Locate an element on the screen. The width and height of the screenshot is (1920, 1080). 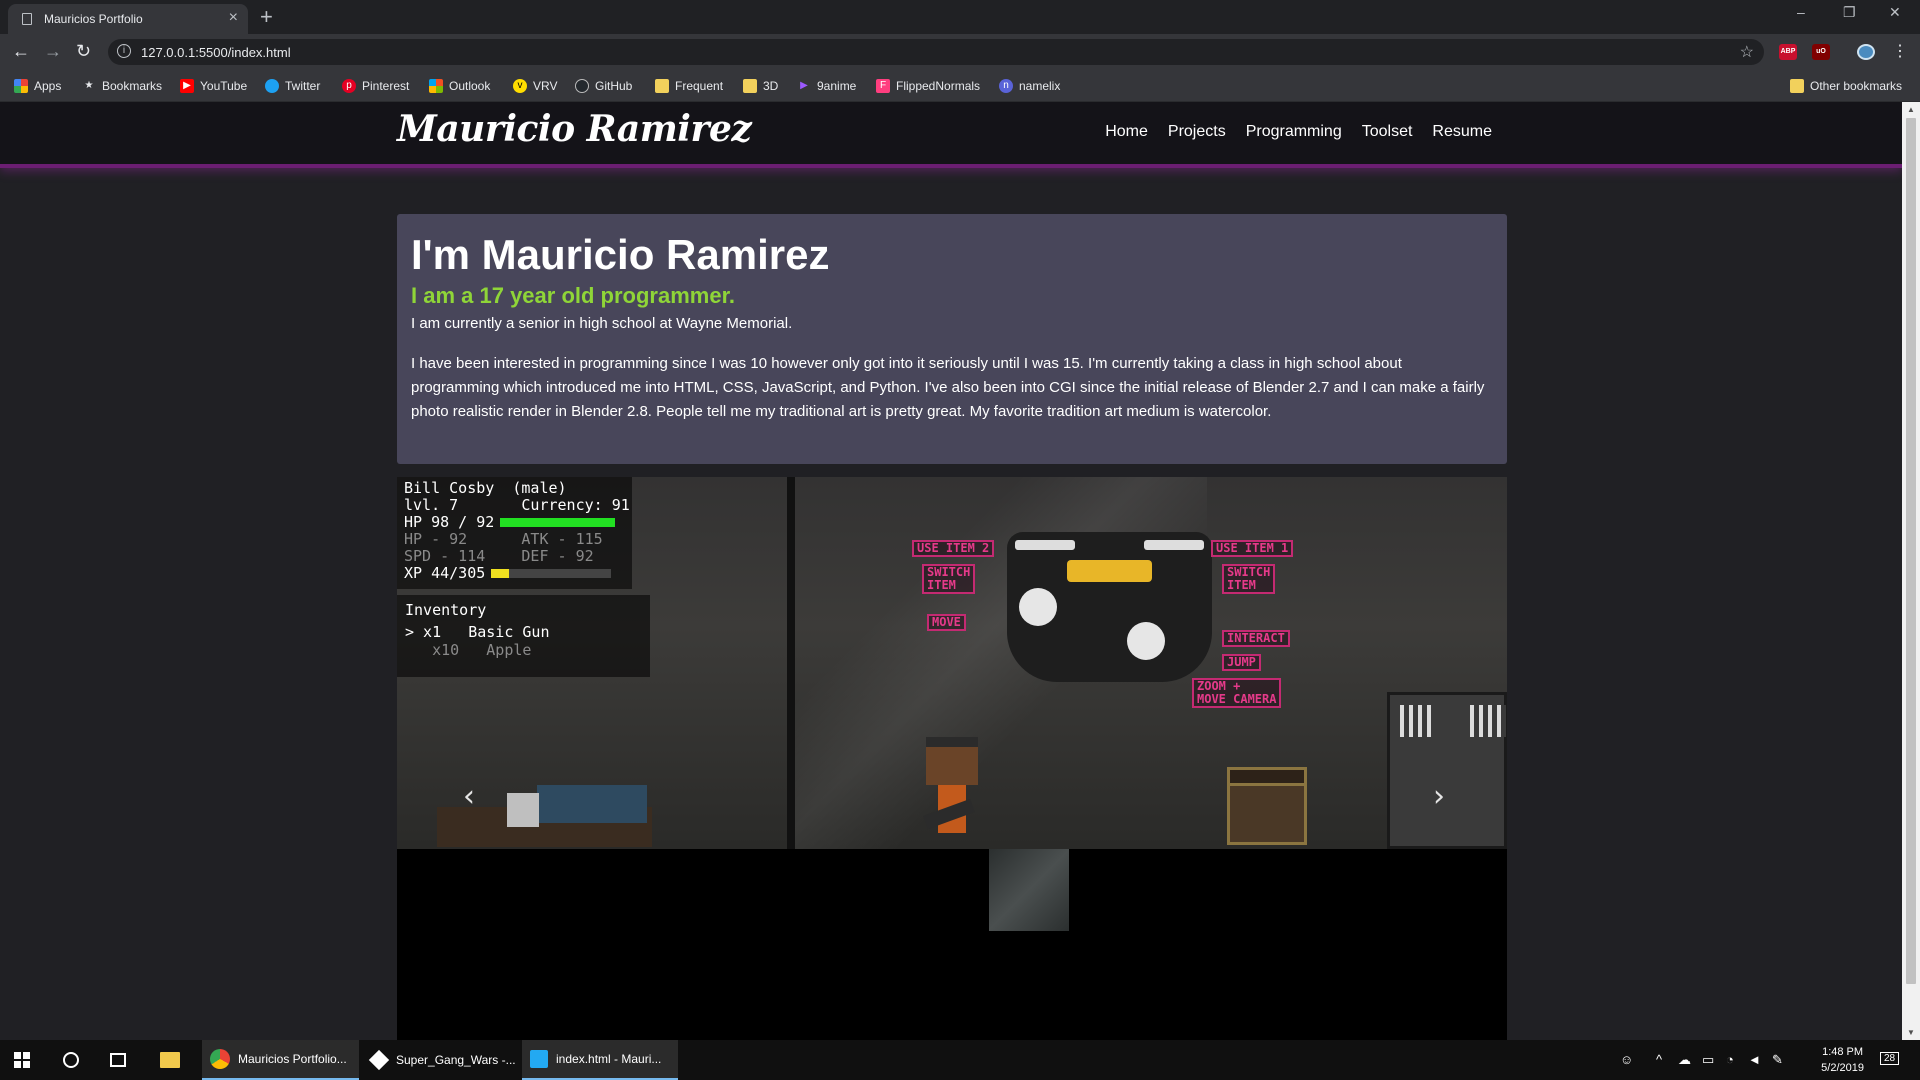
scrollbar-thumb is located at coordinates (1911, 551).